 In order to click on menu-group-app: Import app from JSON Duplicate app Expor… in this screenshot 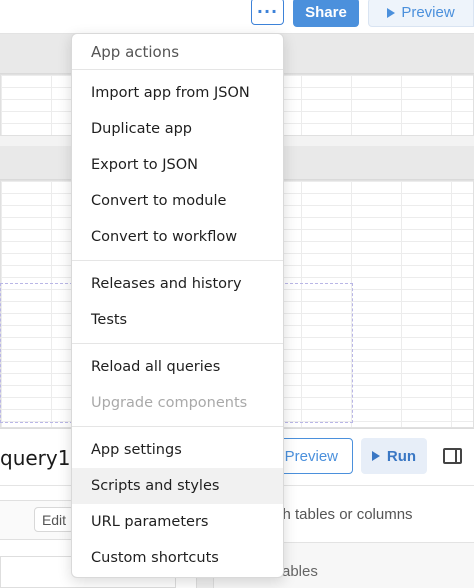, I will do `click(177, 165)`.